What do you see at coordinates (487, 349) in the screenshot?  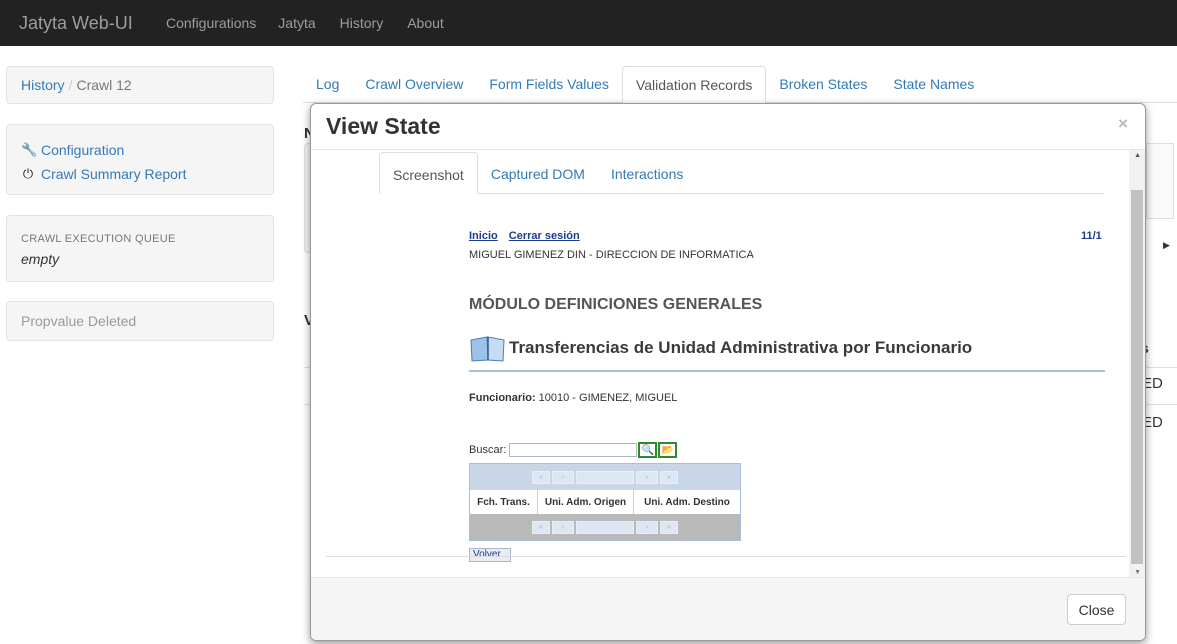 I see `book-icon` at bounding box center [487, 349].